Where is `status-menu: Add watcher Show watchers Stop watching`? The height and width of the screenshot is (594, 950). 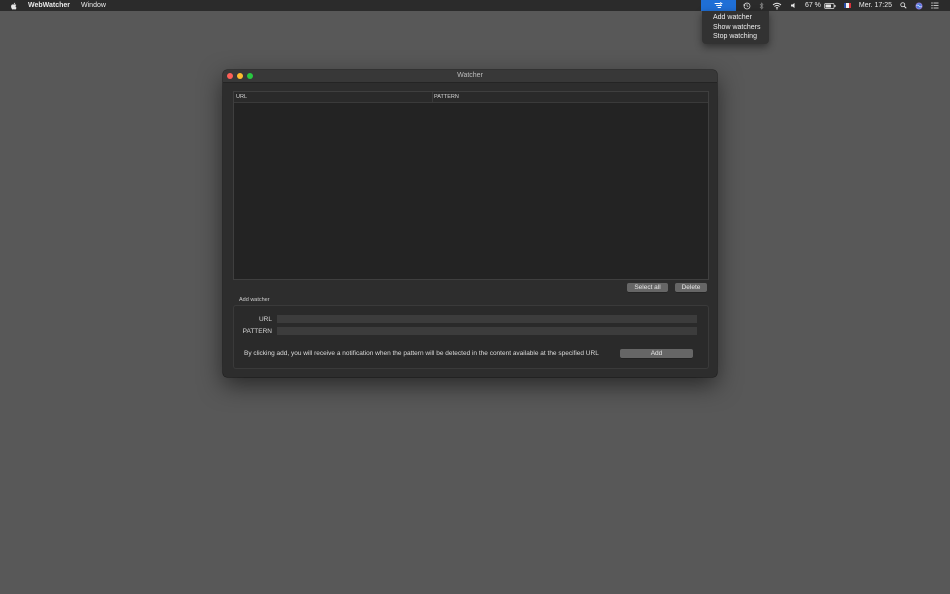 status-menu: Add watcher Show watchers Stop watching is located at coordinates (735, 27).